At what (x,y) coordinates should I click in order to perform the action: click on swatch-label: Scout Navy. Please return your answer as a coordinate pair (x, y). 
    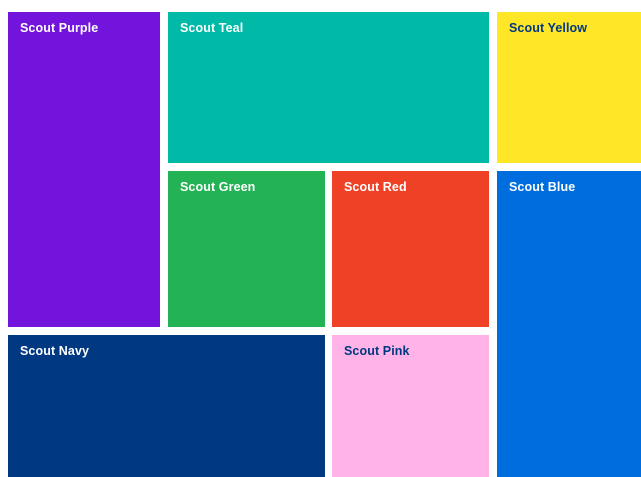
    Looking at the image, I should click on (55, 351).